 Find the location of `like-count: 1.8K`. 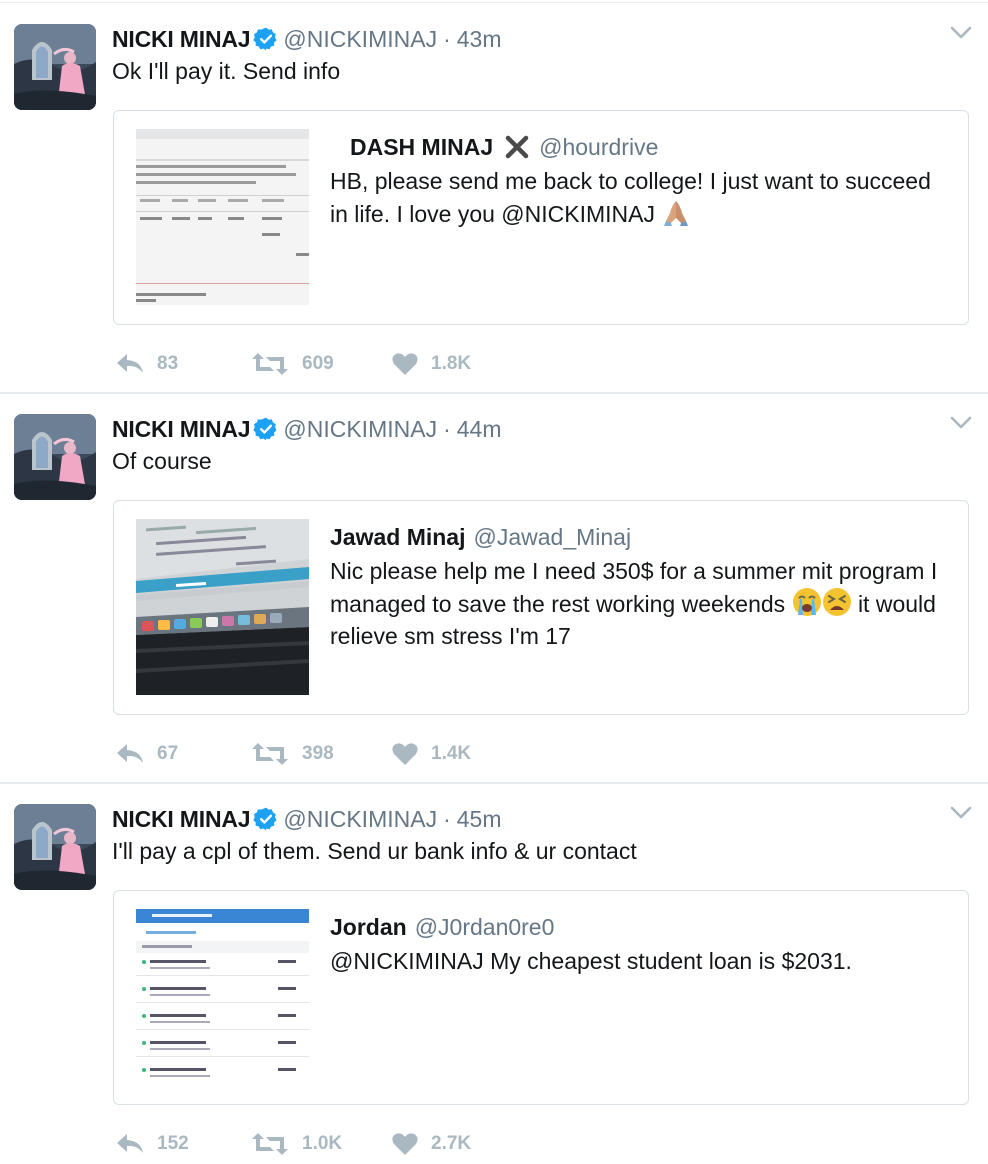

like-count: 1.8K is located at coordinates (451, 363).